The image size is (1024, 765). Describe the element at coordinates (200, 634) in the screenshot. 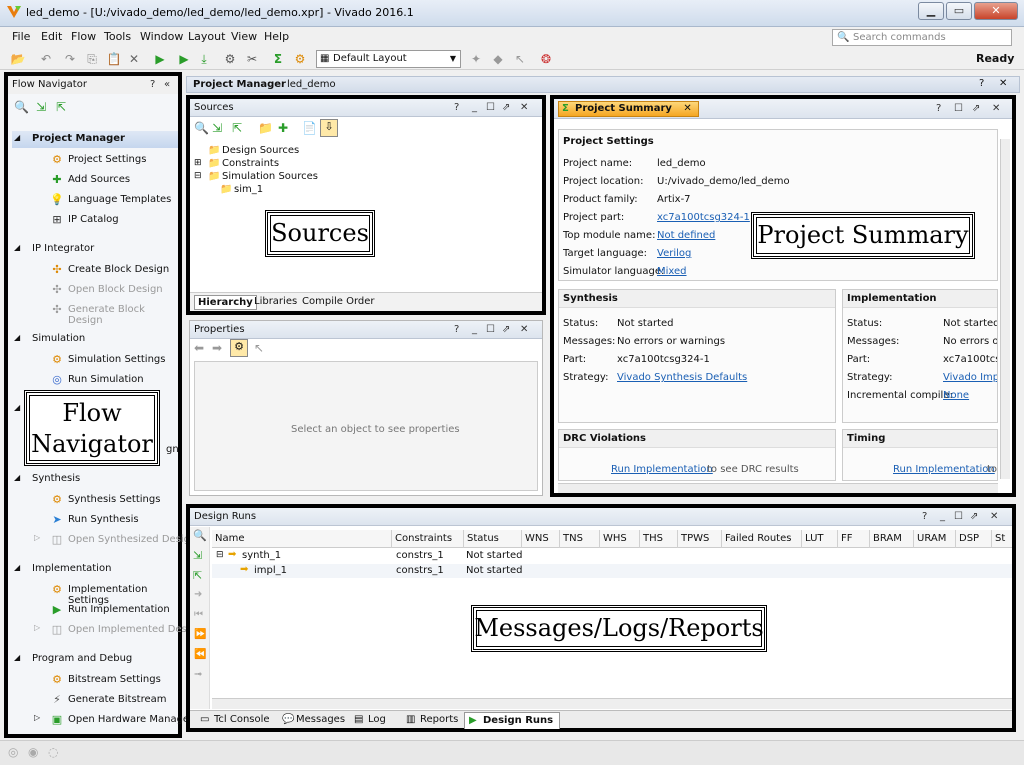

I see `fast-forward-icon: ⏩` at that location.